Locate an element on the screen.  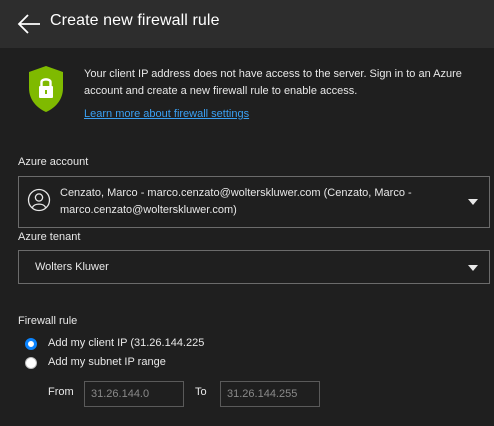
page-title: Create new firewall rule is located at coordinates (135, 20).